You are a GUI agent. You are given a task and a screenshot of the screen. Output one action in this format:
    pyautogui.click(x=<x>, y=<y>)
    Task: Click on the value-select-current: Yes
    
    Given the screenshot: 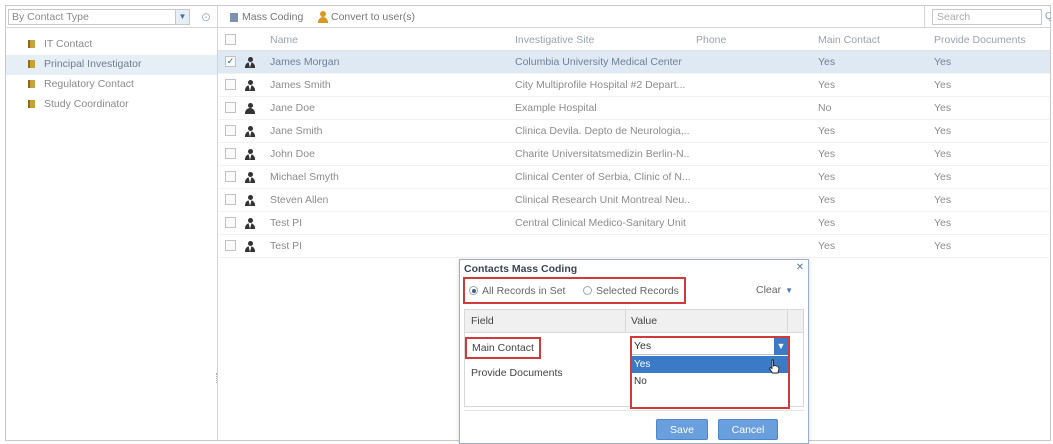 What is the action you would take?
    pyautogui.click(x=643, y=346)
    